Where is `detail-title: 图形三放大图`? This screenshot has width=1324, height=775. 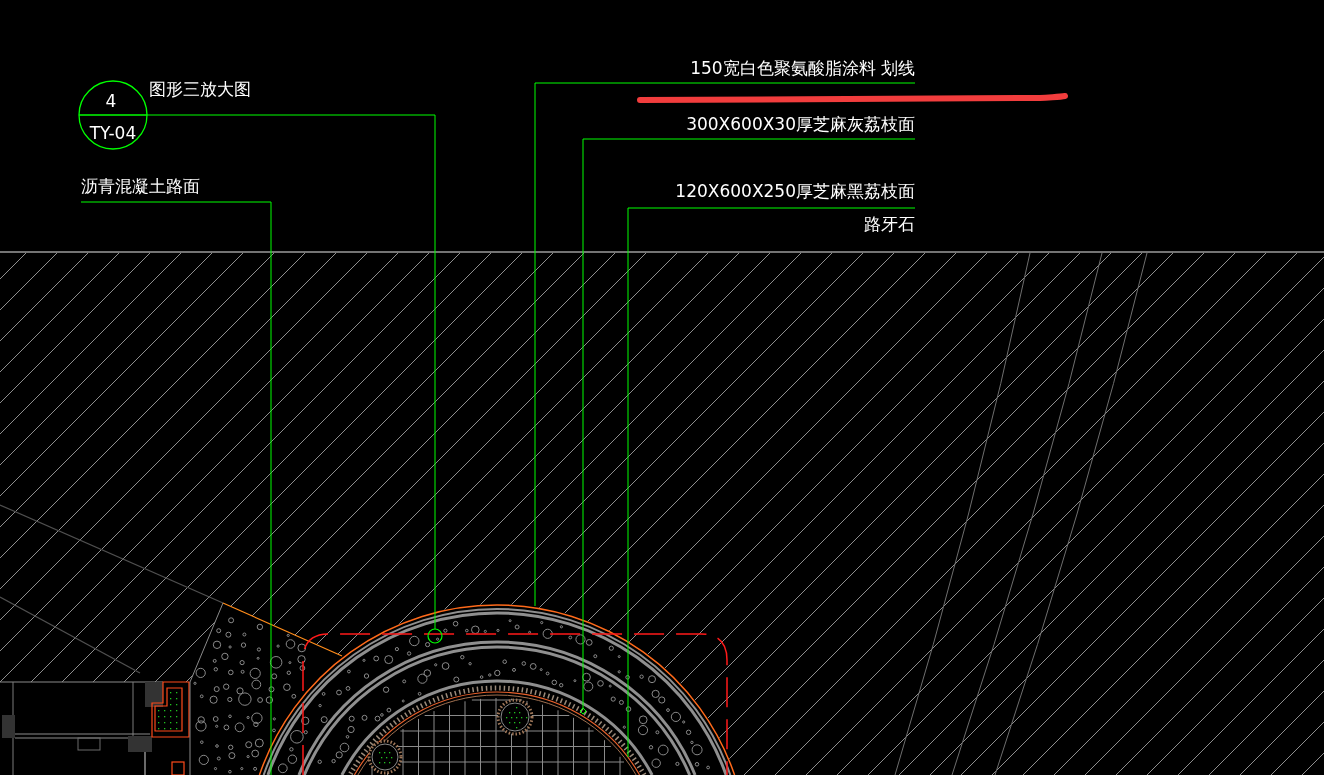 detail-title: 图形三放大图 is located at coordinates (200, 89).